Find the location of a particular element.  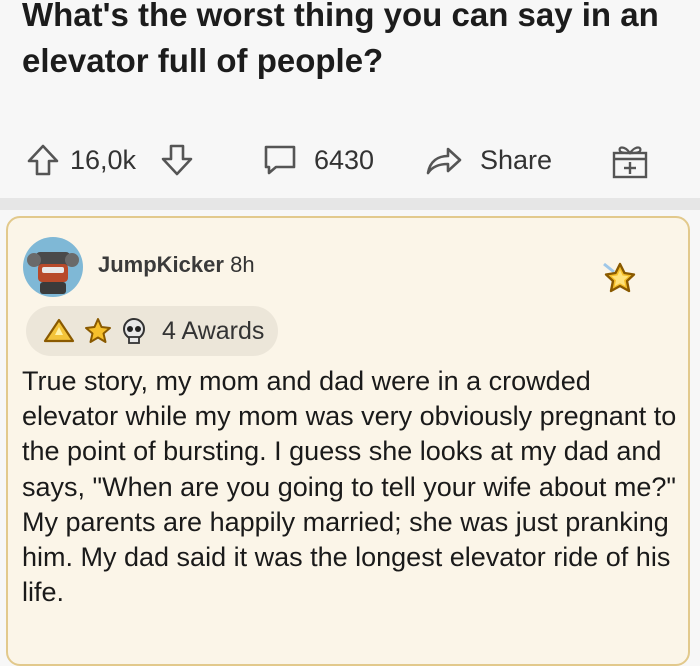

username: JumpKicker is located at coordinates (161, 264).